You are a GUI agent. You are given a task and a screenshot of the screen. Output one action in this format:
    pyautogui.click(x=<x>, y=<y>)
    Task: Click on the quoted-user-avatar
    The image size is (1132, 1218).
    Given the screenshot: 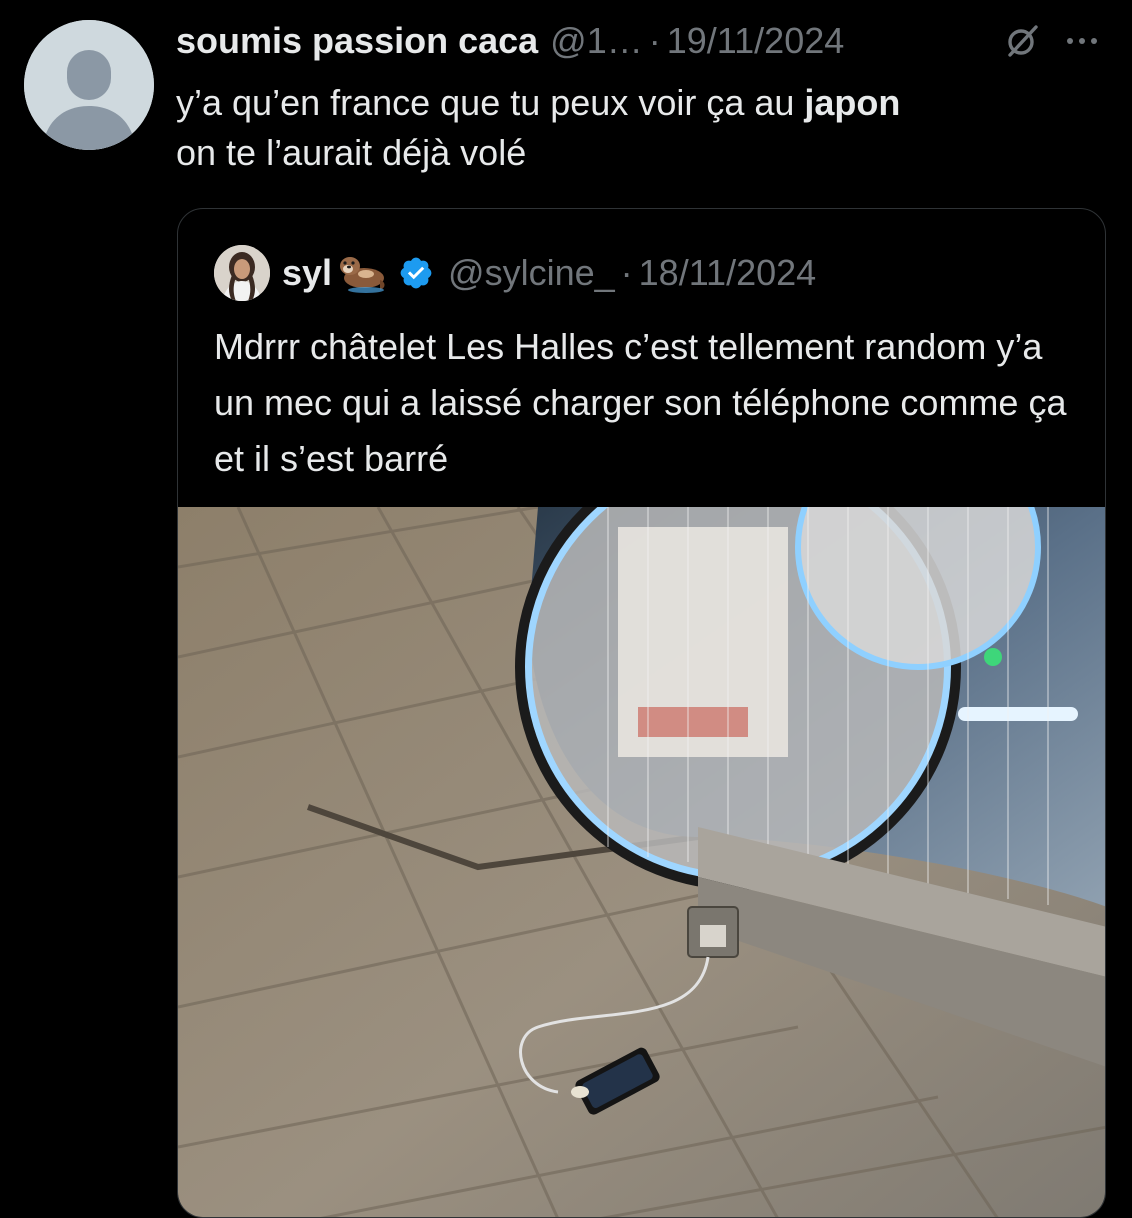 What is the action you would take?
    pyautogui.click(x=242, y=273)
    